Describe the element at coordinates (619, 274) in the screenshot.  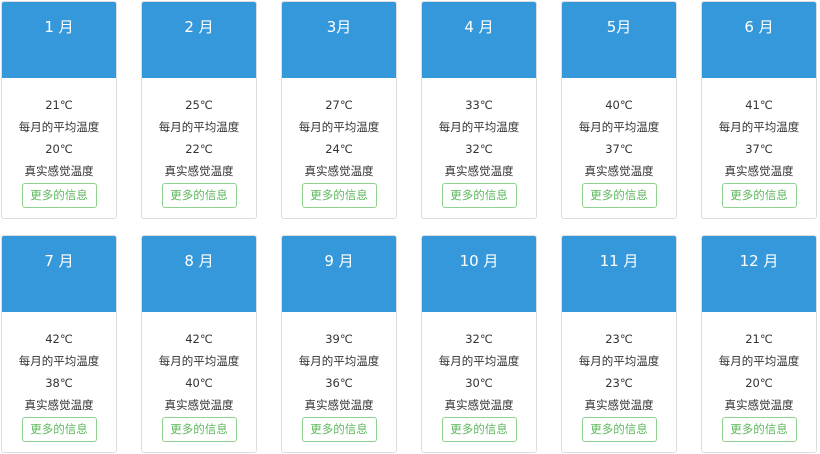
I see `month-card-header: 11 月` at that location.